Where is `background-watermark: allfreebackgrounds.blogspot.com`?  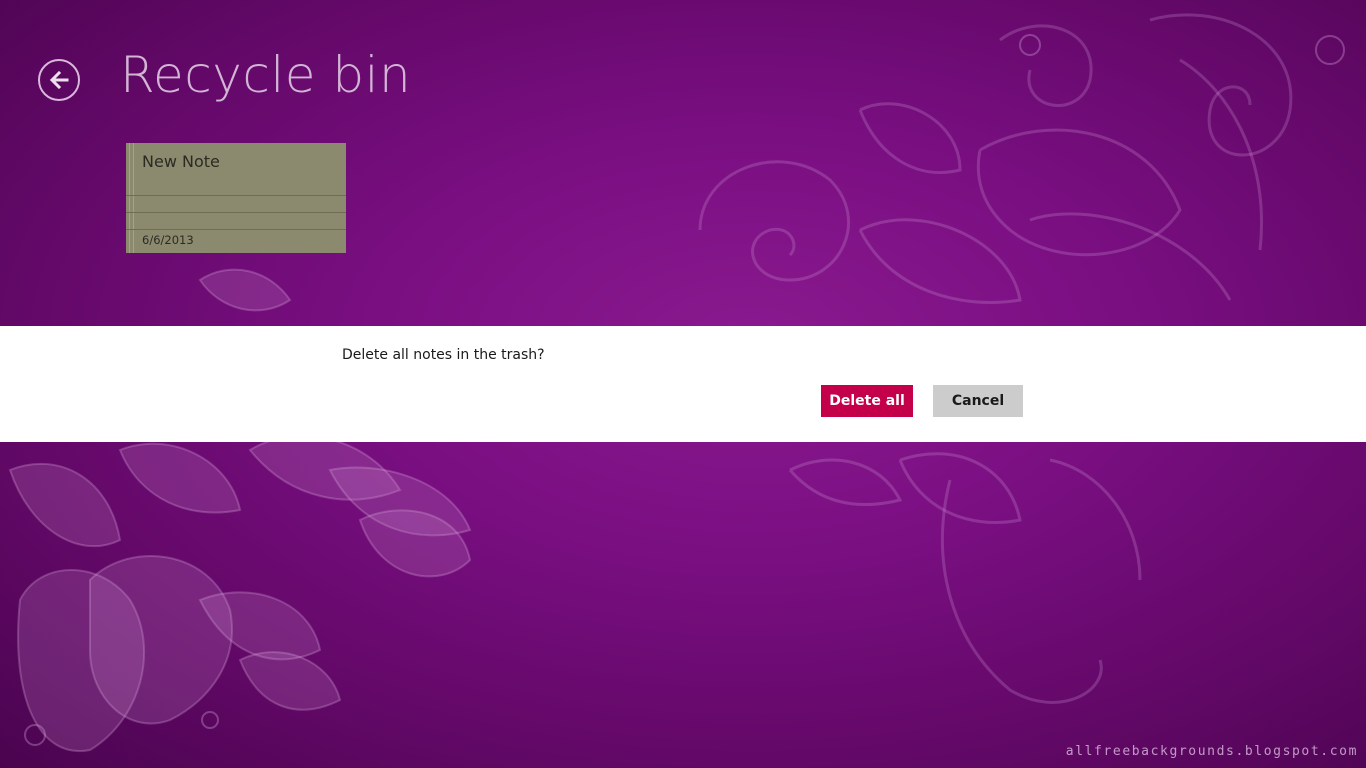
background-watermark: allfreebackgrounds.blogspot.com is located at coordinates (1211, 751).